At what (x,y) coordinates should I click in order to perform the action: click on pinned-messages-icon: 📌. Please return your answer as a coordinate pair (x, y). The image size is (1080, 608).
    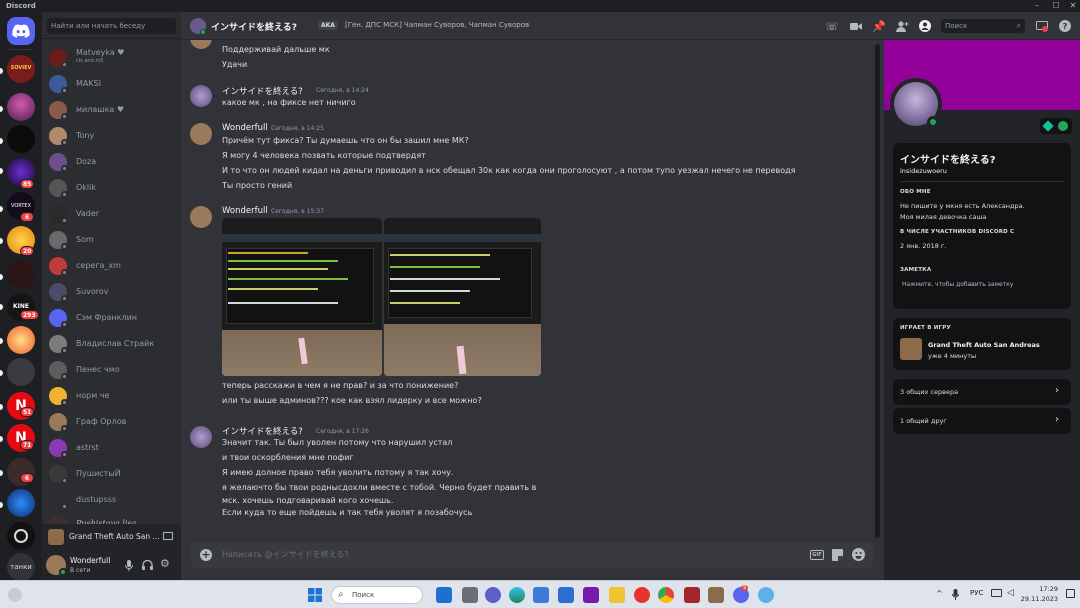
    Looking at the image, I should click on (879, 26).